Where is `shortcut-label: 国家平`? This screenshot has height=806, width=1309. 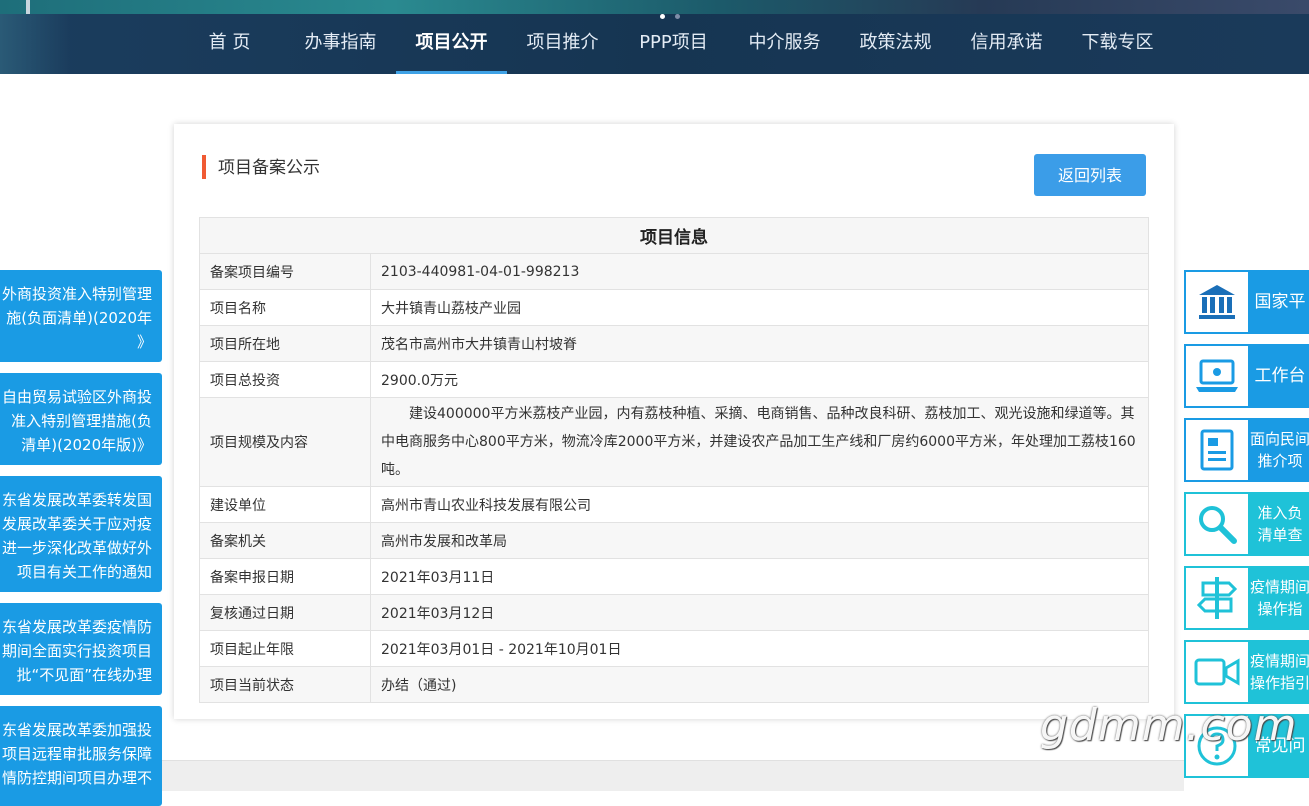 shortcut-label: 国家平 is located at coordinates (1278, 302).